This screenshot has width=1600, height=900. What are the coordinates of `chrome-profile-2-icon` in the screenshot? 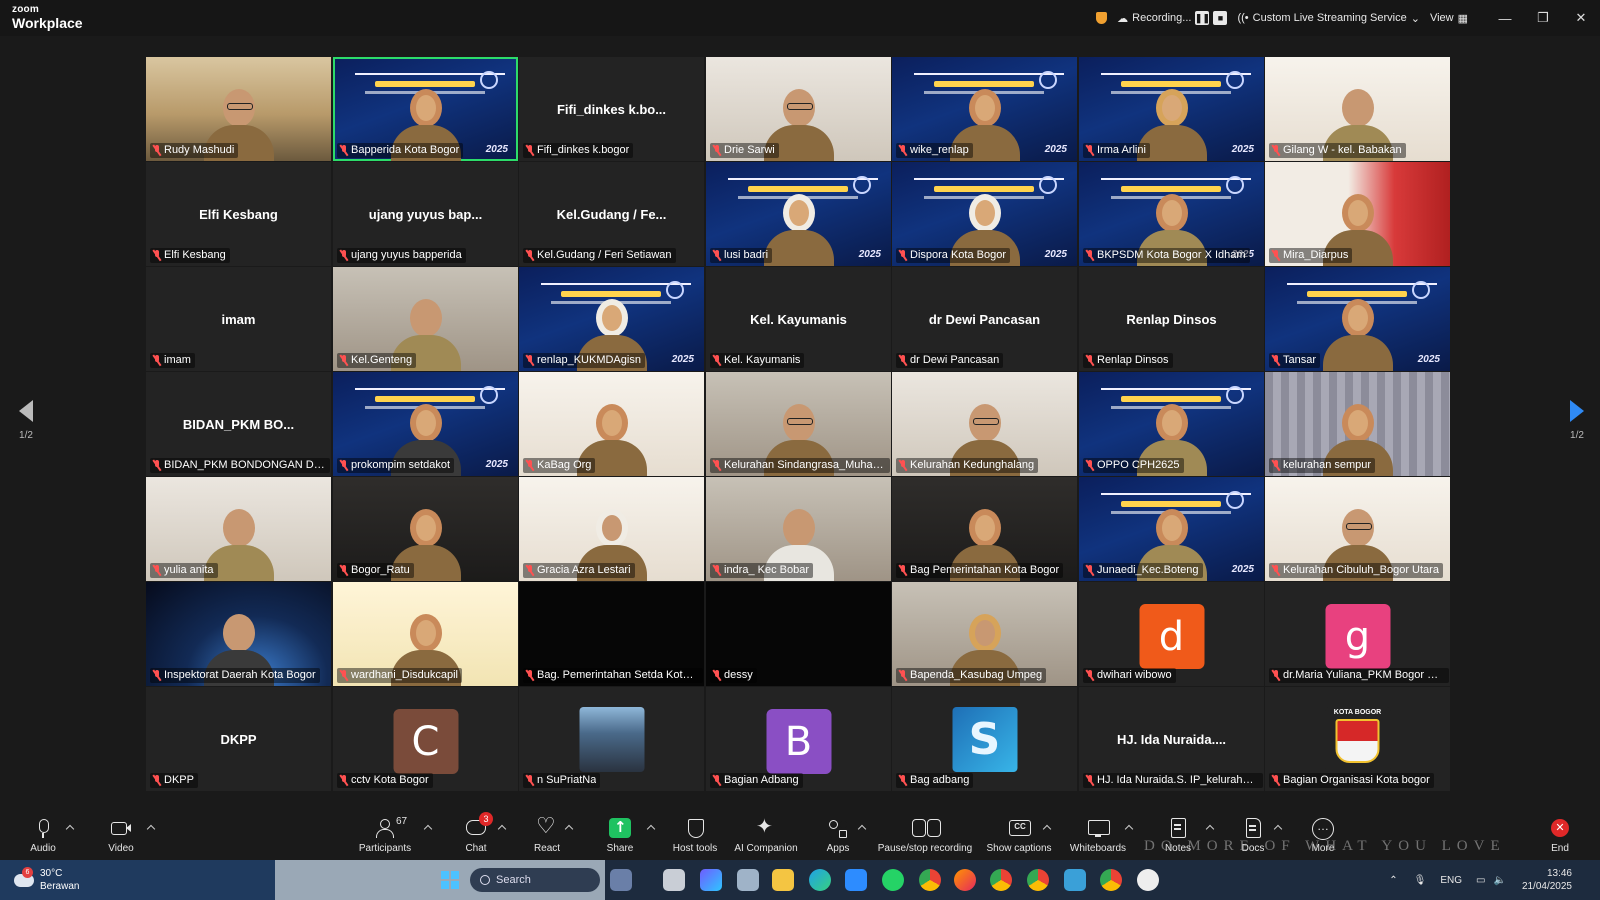 It's located at (1001, 880).